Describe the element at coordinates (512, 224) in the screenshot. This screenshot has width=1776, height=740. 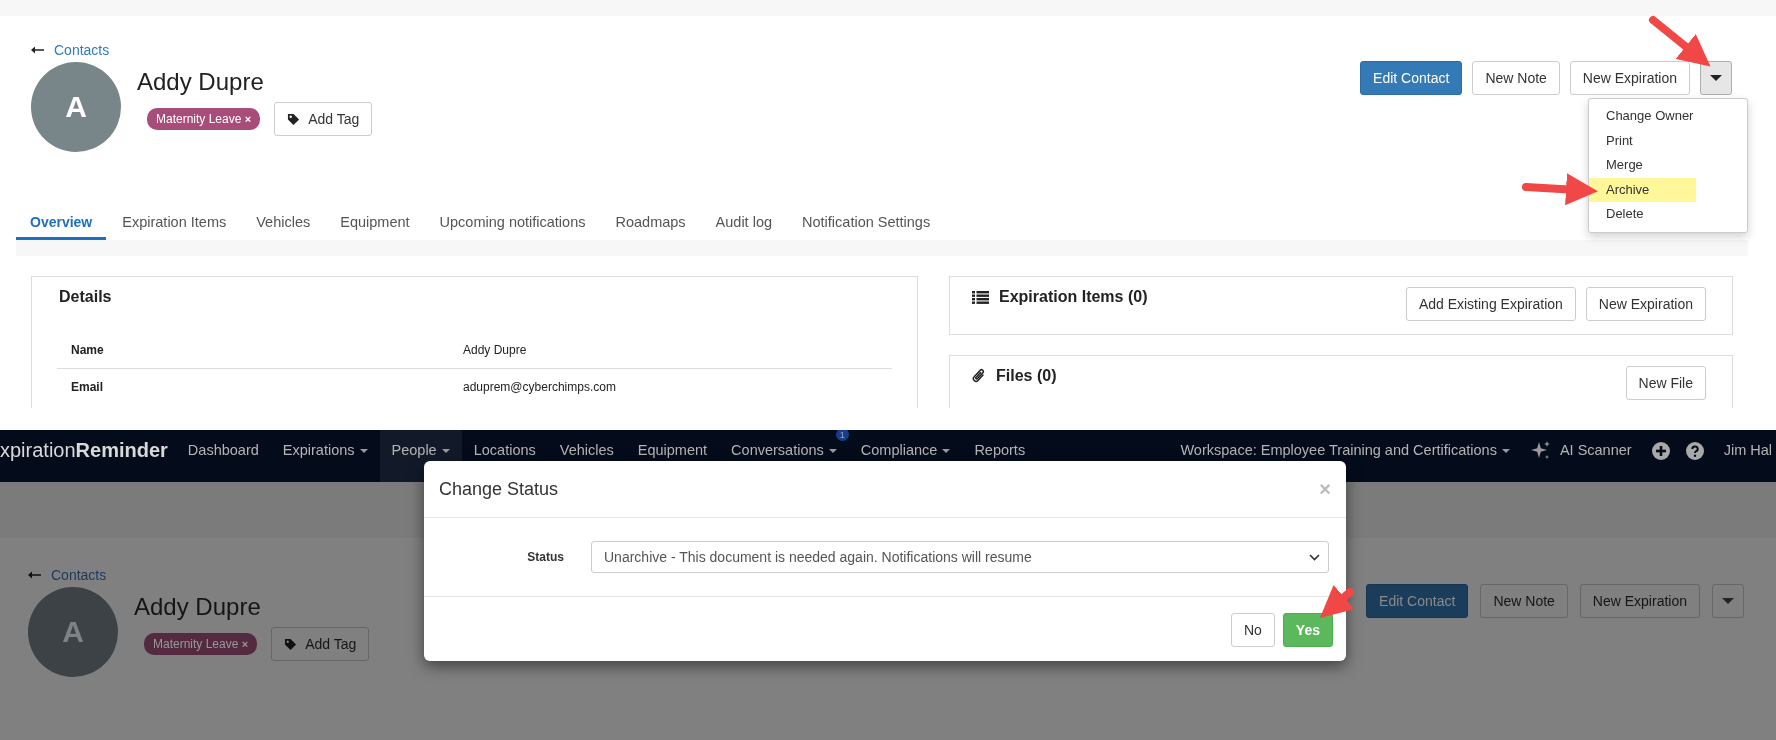
I see `tab: Upcoming notifications` at that location.